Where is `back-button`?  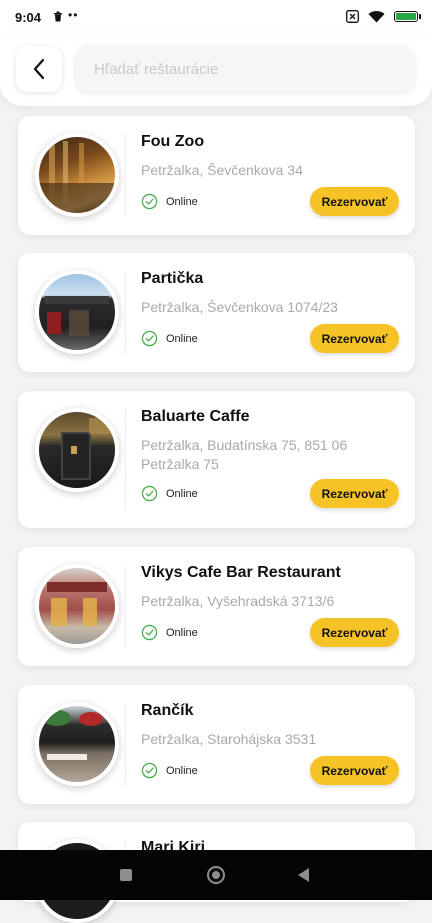
back-button is located at coordinates (39, 69).